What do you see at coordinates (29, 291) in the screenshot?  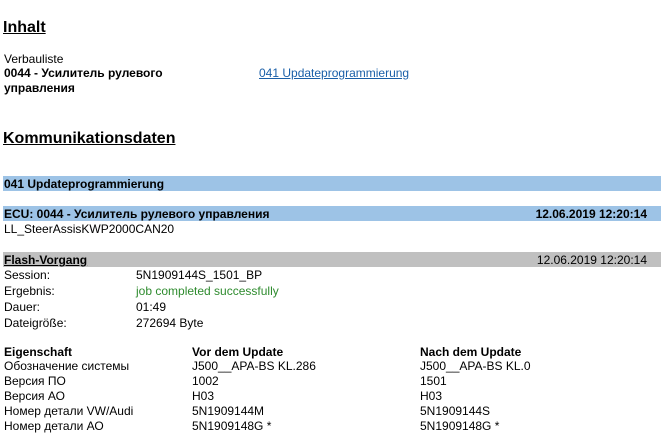 I see `ergebnis-label: Ergebnis:` at bounding box center [29, 291].